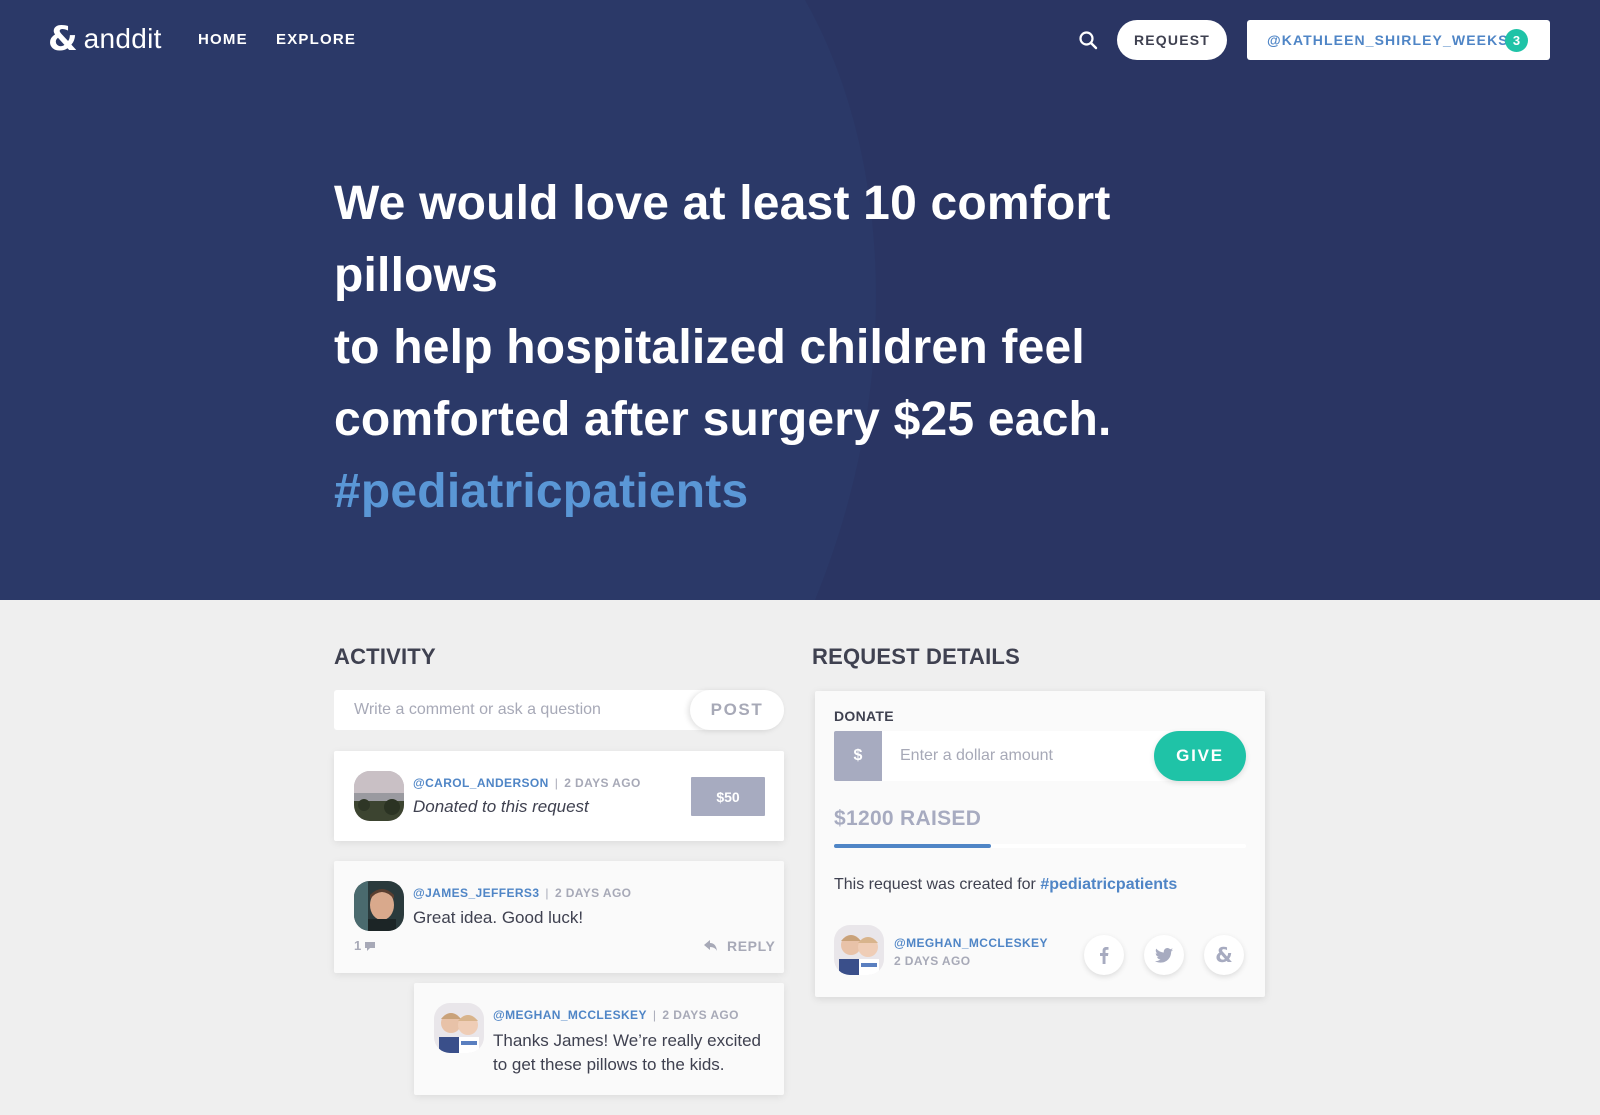 This screenshot has height=1115, width=1600. I want to click on creator-avatar, so click(859, 950).